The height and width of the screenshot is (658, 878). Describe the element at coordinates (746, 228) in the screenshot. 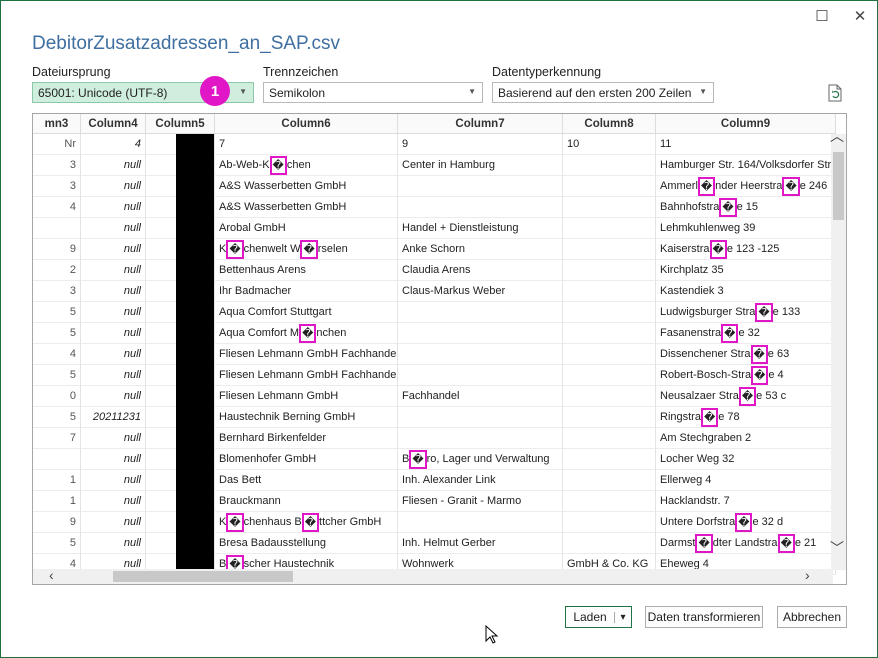

I see `table-cell: Lehmkuhlenweg 39` at that location.